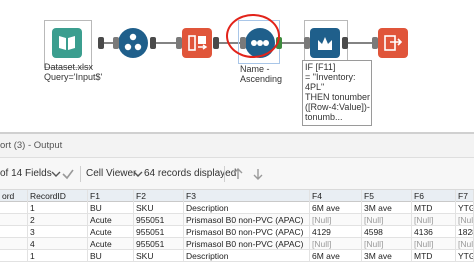 This screenshot has height=262, width=474. Describe the element at coordinates (261, 74) in the screenshot. I see `sort-tool-annotation: Name - Ascending` at that location.